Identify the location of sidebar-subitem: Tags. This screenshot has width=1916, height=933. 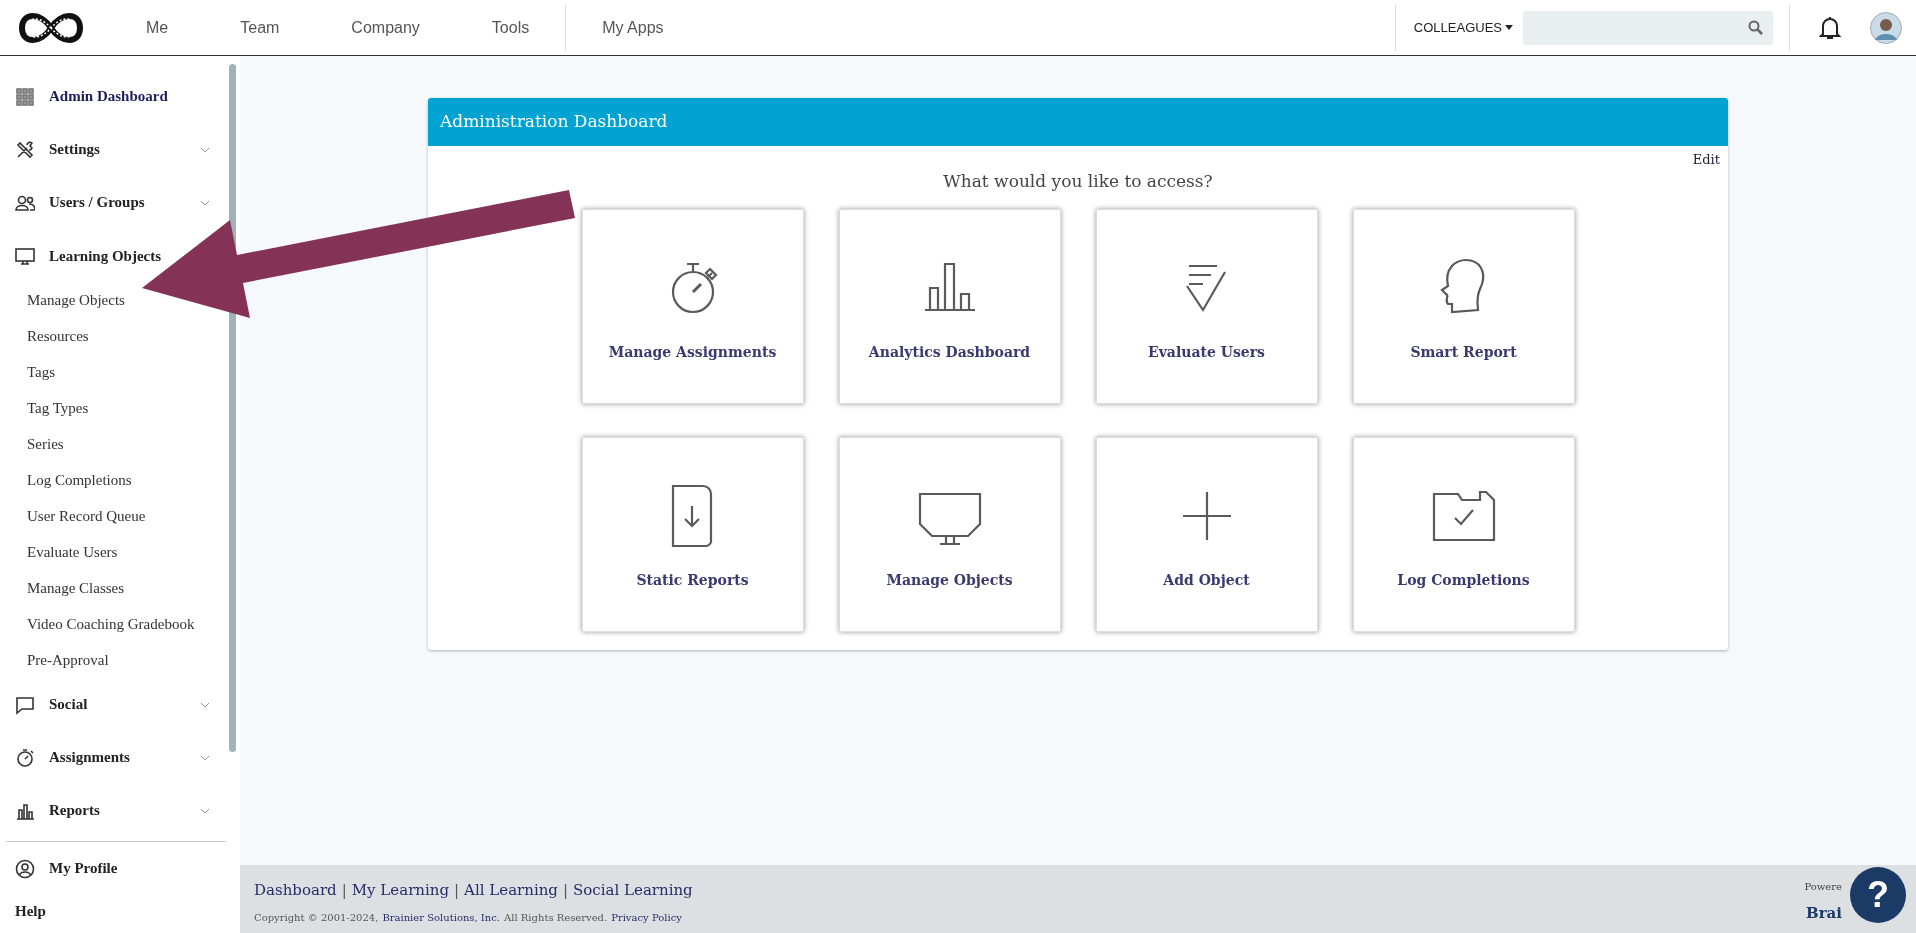
(41, 372).